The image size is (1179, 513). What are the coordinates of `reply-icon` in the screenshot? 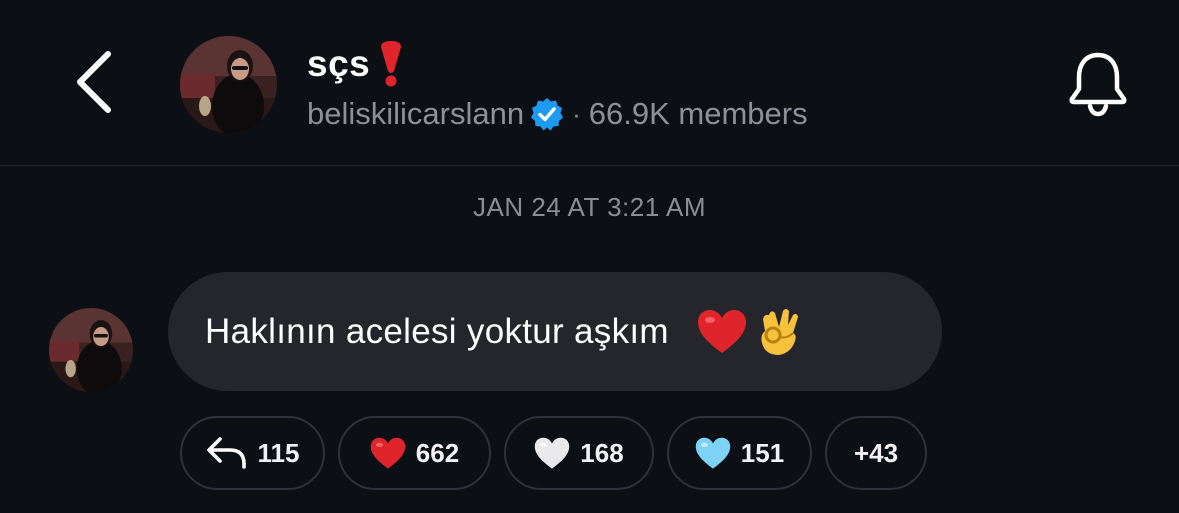 It's located at (227, 453).